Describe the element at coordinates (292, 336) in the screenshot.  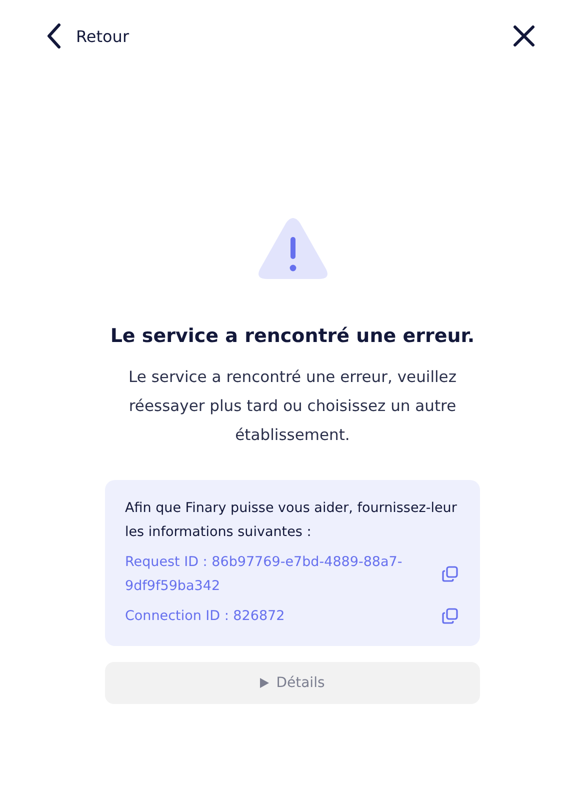
I see `error-title: Le service a rencontré une erreur.` at that location.